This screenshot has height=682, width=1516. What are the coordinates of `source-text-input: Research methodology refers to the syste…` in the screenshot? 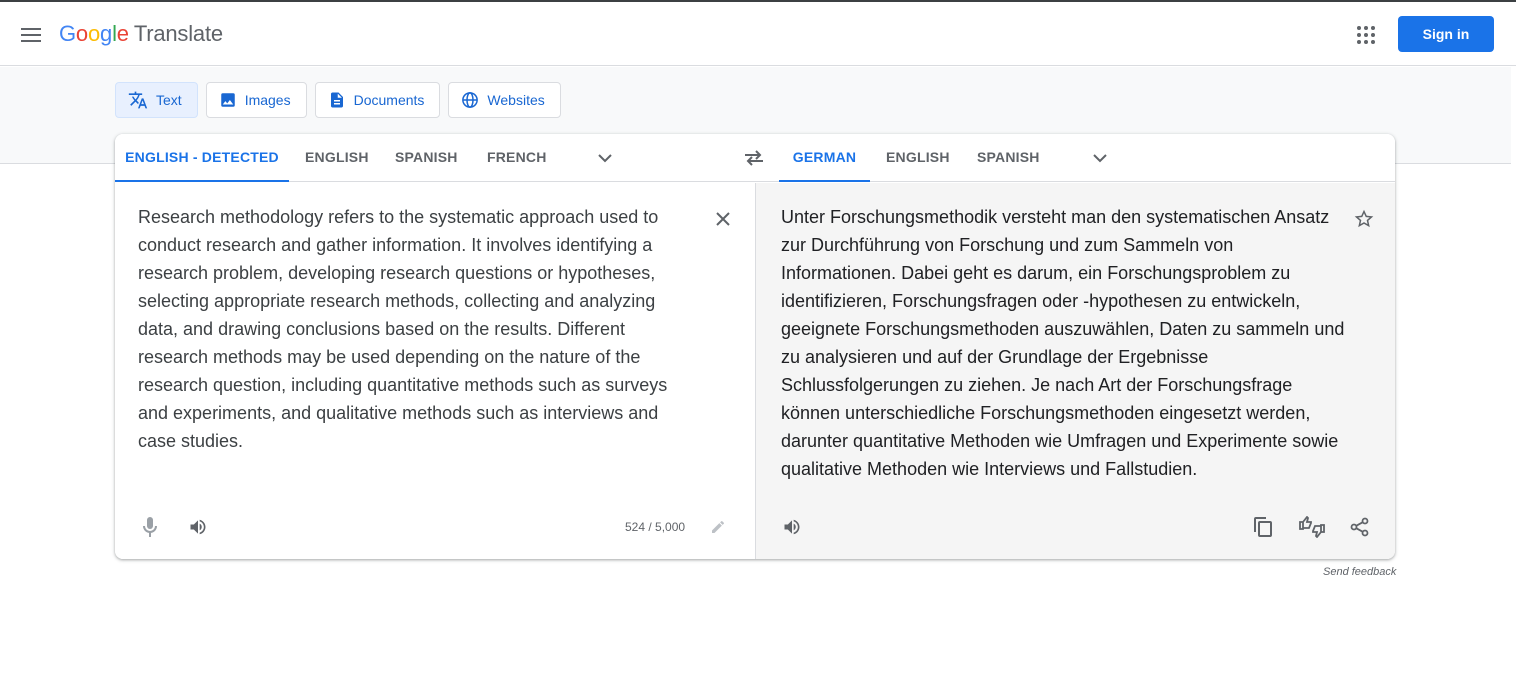 It's located at (410, 329).